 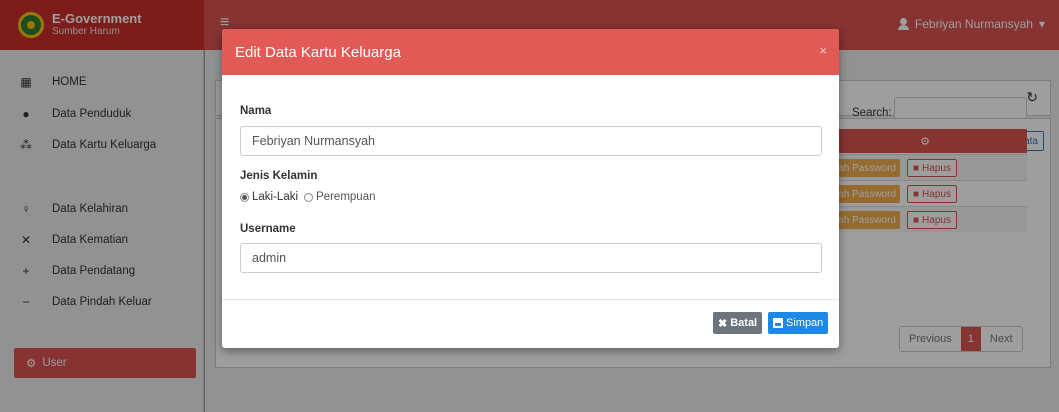 I want to click on gender-label: Jenis Kelamin, so click(x=279, y=176).